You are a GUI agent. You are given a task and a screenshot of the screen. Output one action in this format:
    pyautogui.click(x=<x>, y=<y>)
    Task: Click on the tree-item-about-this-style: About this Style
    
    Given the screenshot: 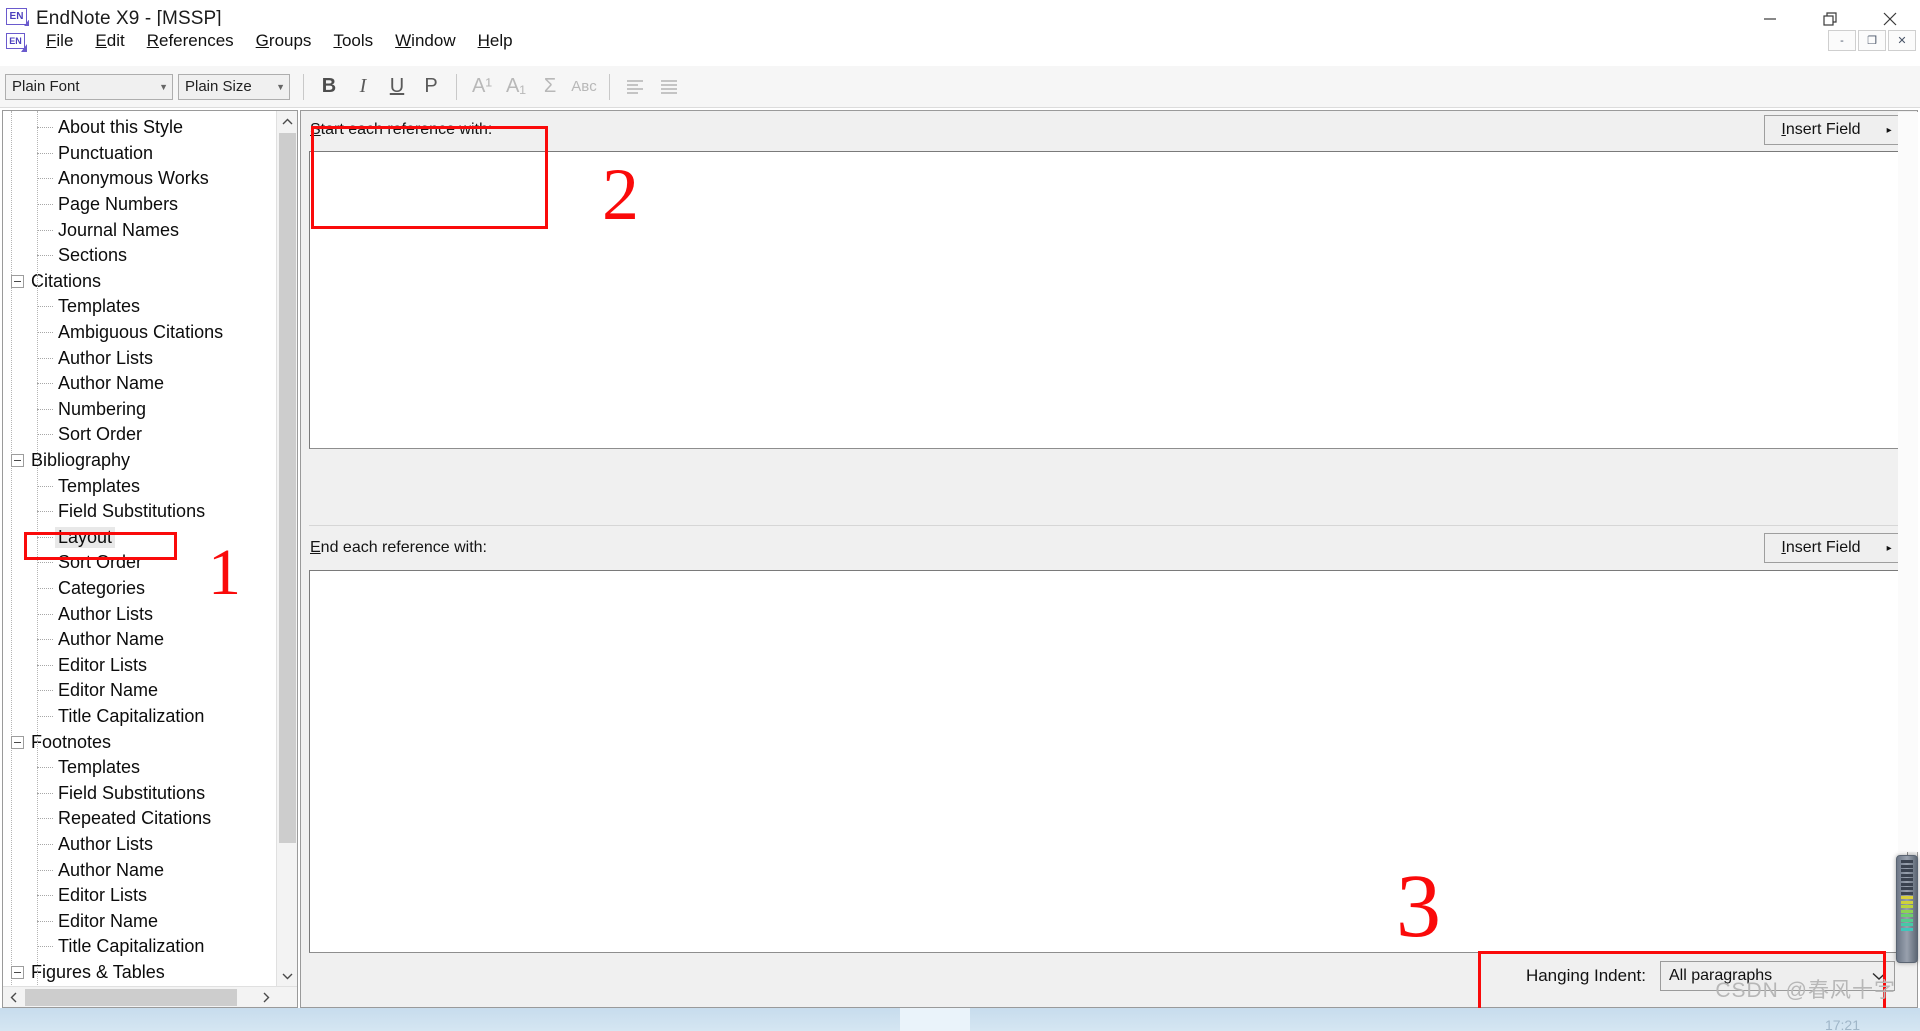 What is the action you would take?
    pyautogui.click(x=142, y=128)
    